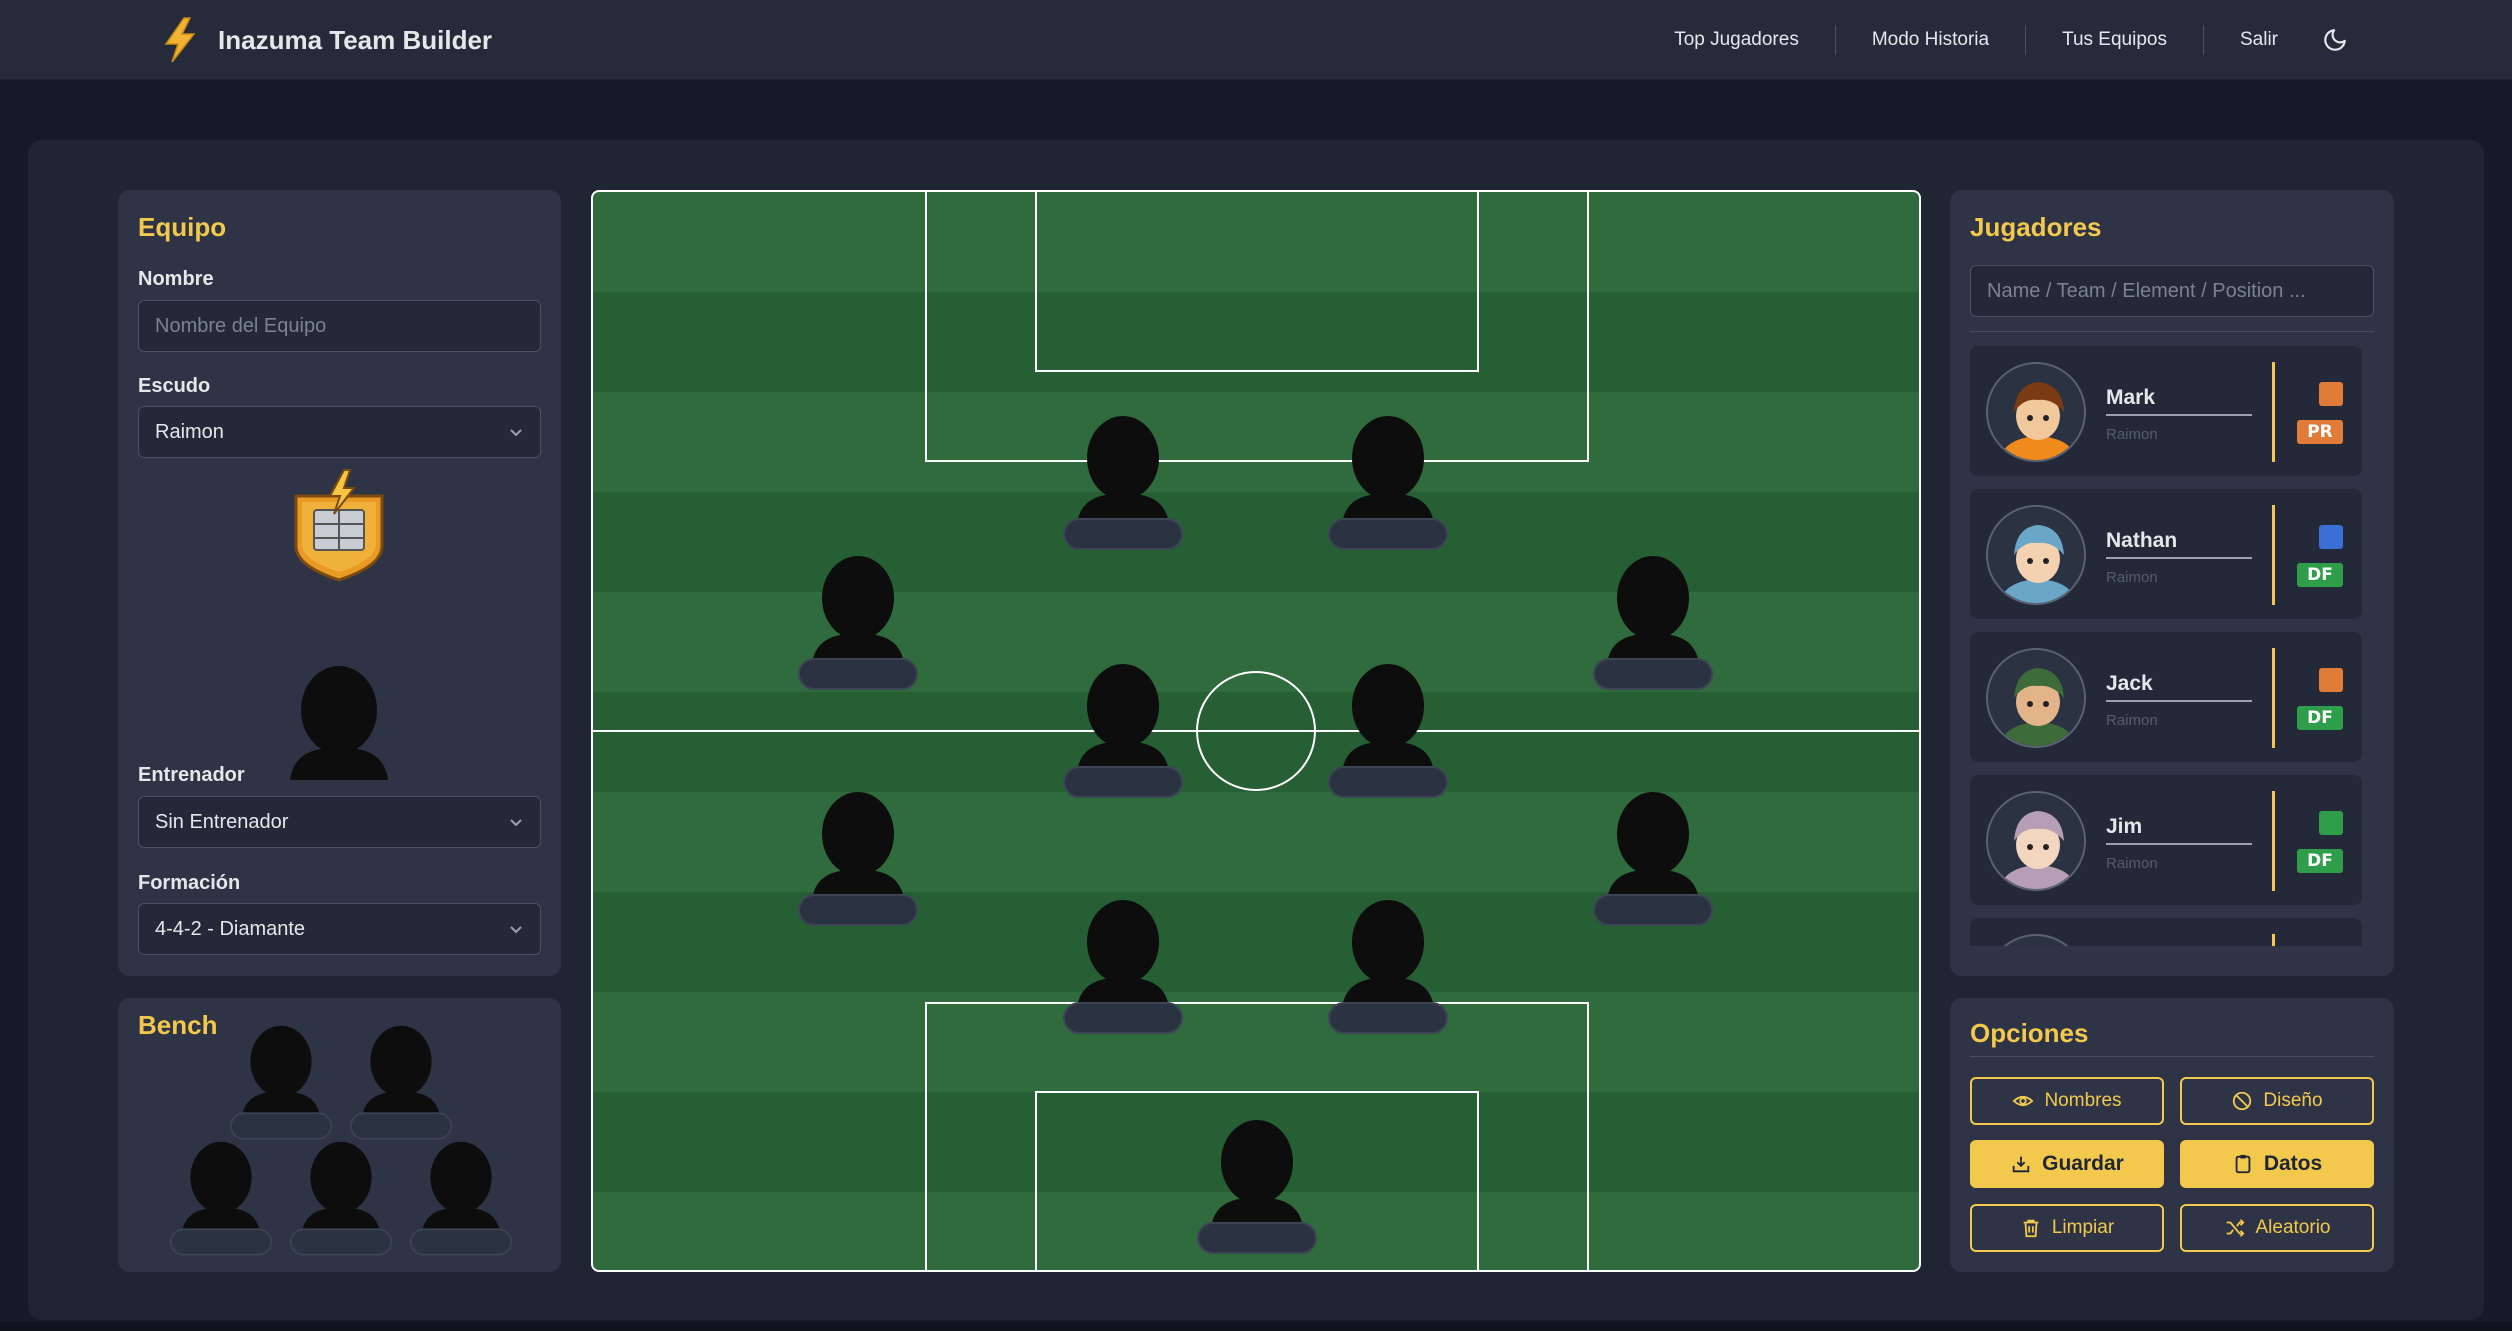 This screenshot has height=1331, width=2512. Describe the element at coordinates (2129, 683) in the screenshot. I see `player-name: Jack` at that location.